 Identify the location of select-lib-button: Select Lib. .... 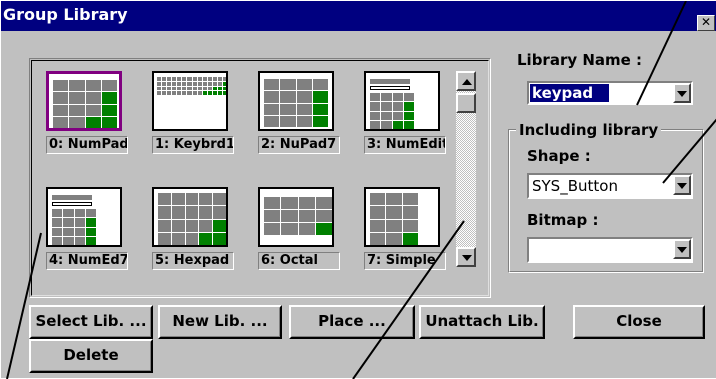
(91, 322).